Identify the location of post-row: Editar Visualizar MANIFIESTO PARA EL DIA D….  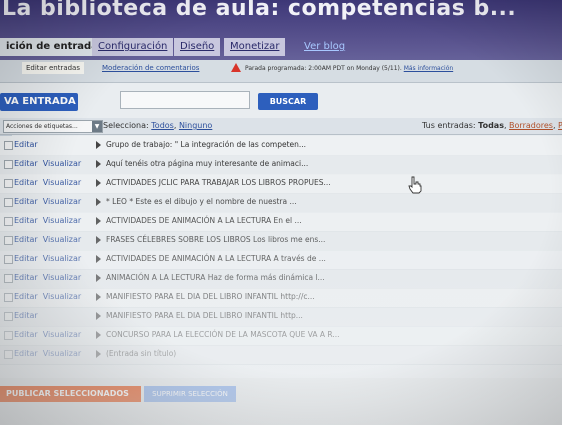
(281, 298).